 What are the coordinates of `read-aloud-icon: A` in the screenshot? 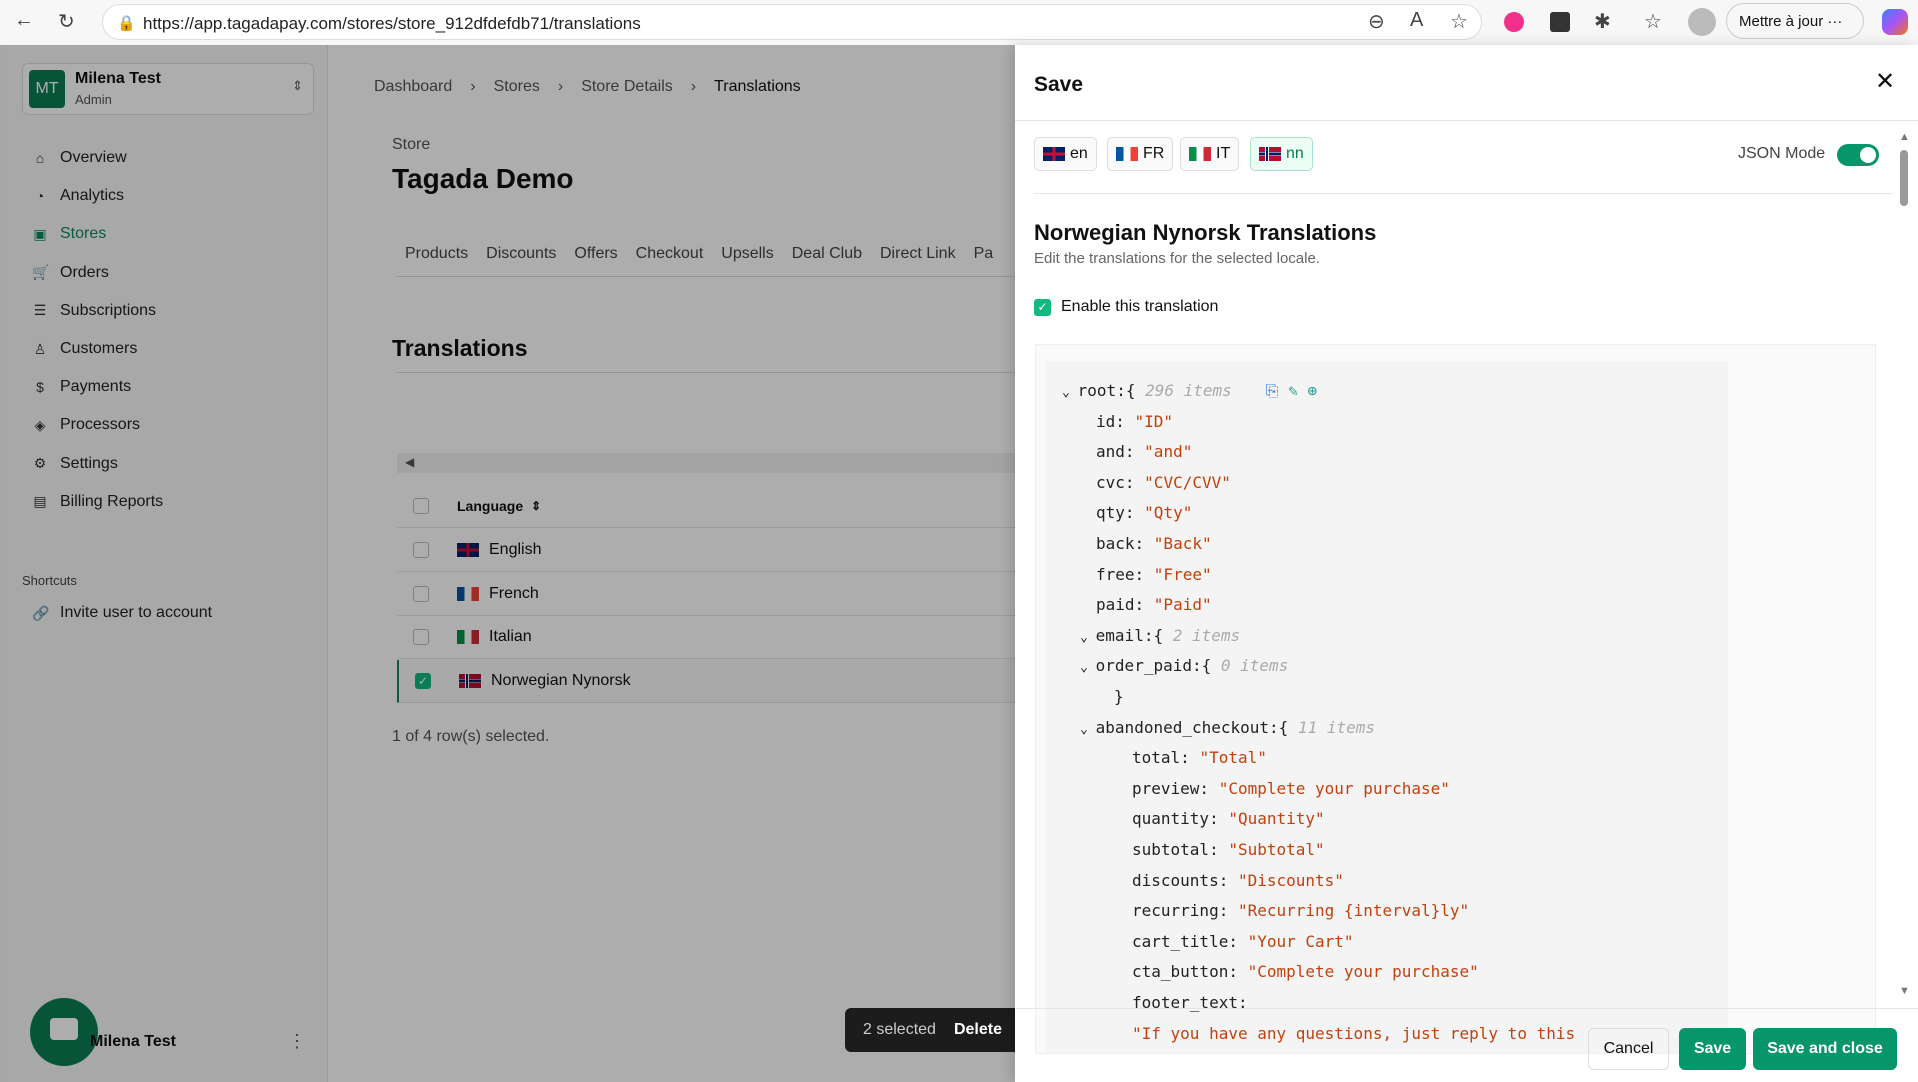 It's located at (1416, 20).